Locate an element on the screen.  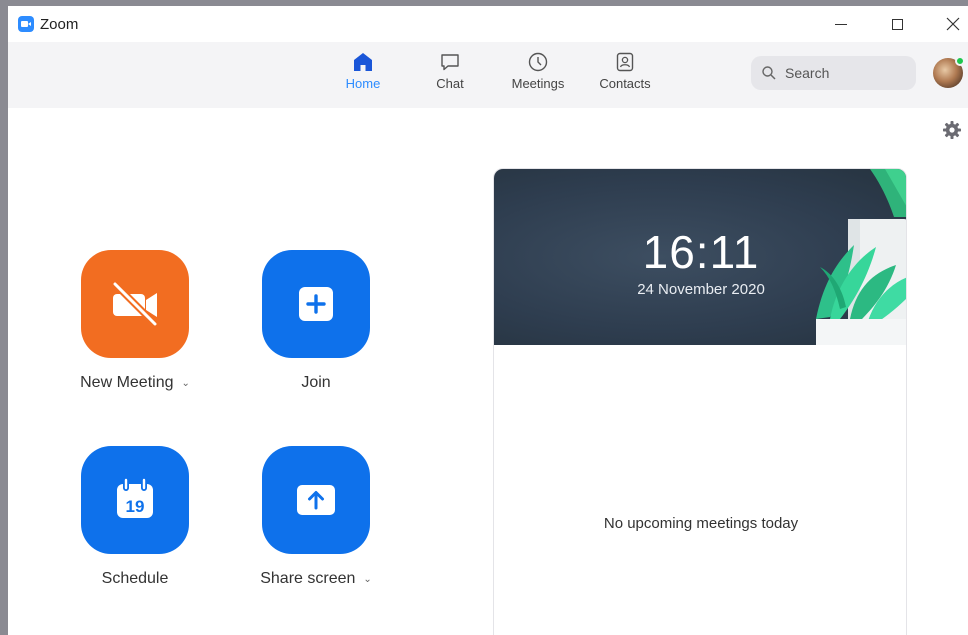
share-screen-button is located at coordinates (316, 500).